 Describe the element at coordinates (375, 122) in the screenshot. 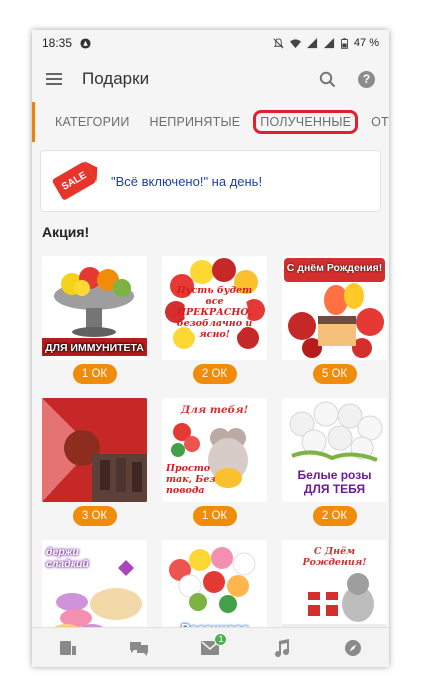

I see `tab-sent: ОТПРА` at that location.